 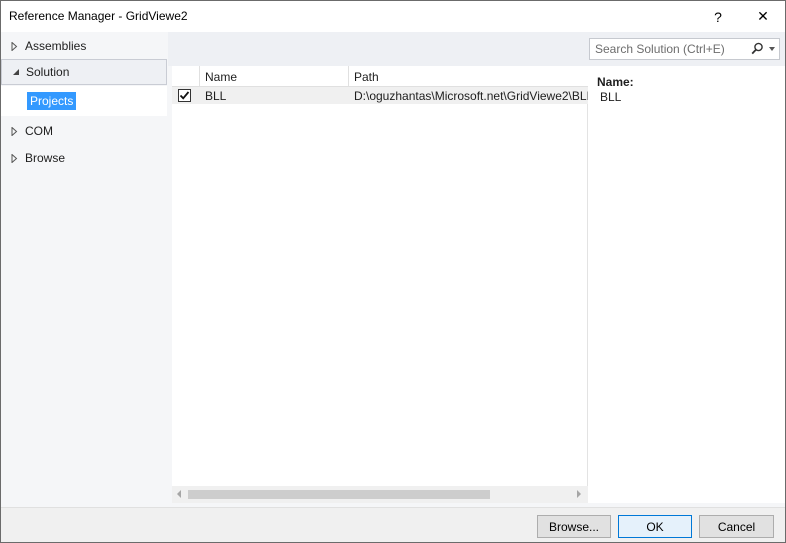 I want to click on column-header-name: Name, so click(x=274, y=76).